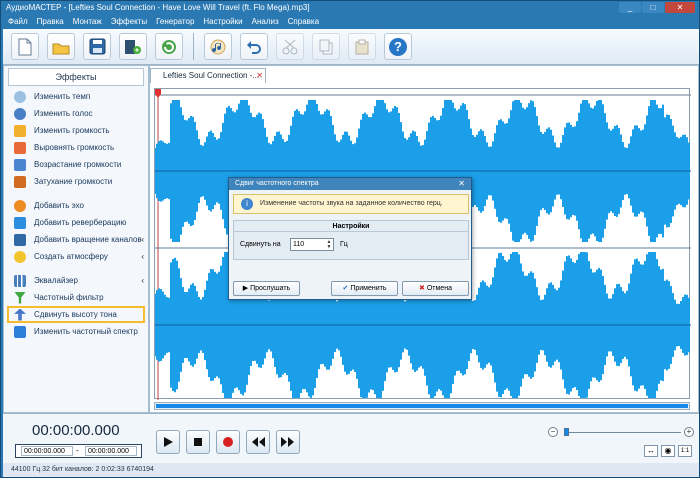 The width and height of the screenshot is (700, 478). I want to click on menu-help: Справка, so click(303, 22).